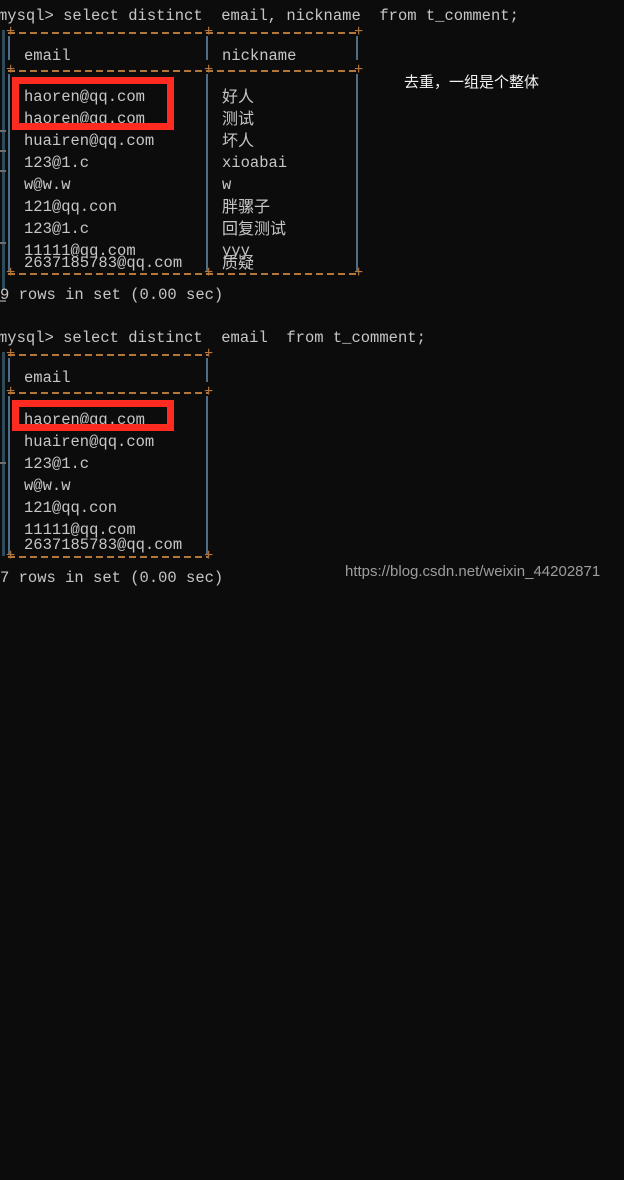 This screenshot has height=1180, width=624. What do you see at coordinates (238, 262) in the screenshot?
I see `table-row: 质疑` at bounding box center [238, 262].